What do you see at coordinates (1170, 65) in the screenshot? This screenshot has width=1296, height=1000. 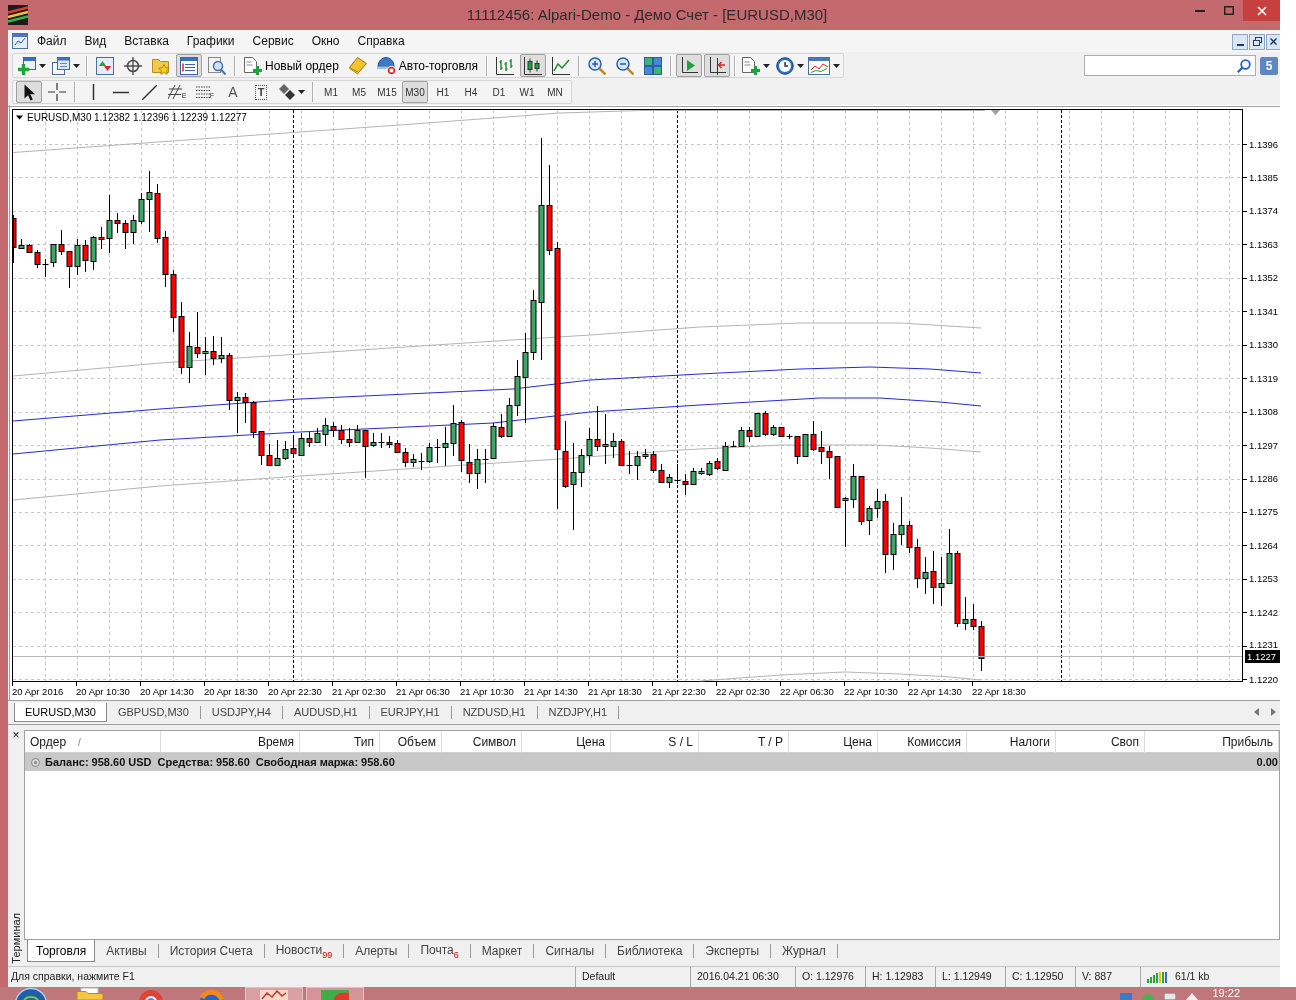 I see `search-field` at bounding box center [1170, 65].